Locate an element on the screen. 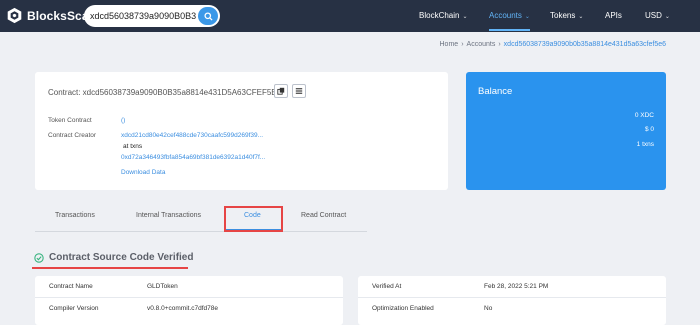 The image size is (700, 325). verified-title: Contract Source Code Verified is located at coordinates (121, 257).